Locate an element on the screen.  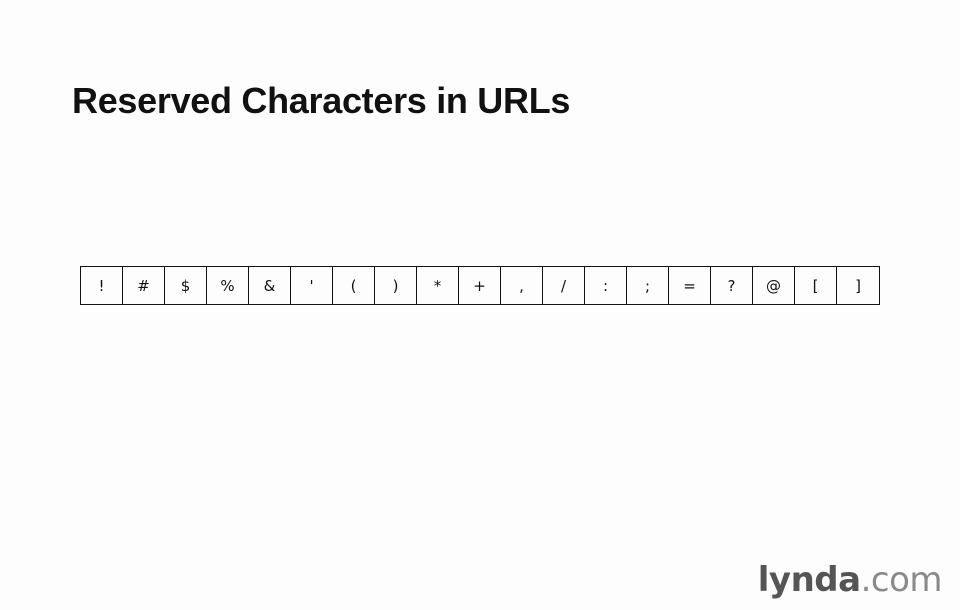
reserved-character-cell: & is located at coordinates (270, 285).